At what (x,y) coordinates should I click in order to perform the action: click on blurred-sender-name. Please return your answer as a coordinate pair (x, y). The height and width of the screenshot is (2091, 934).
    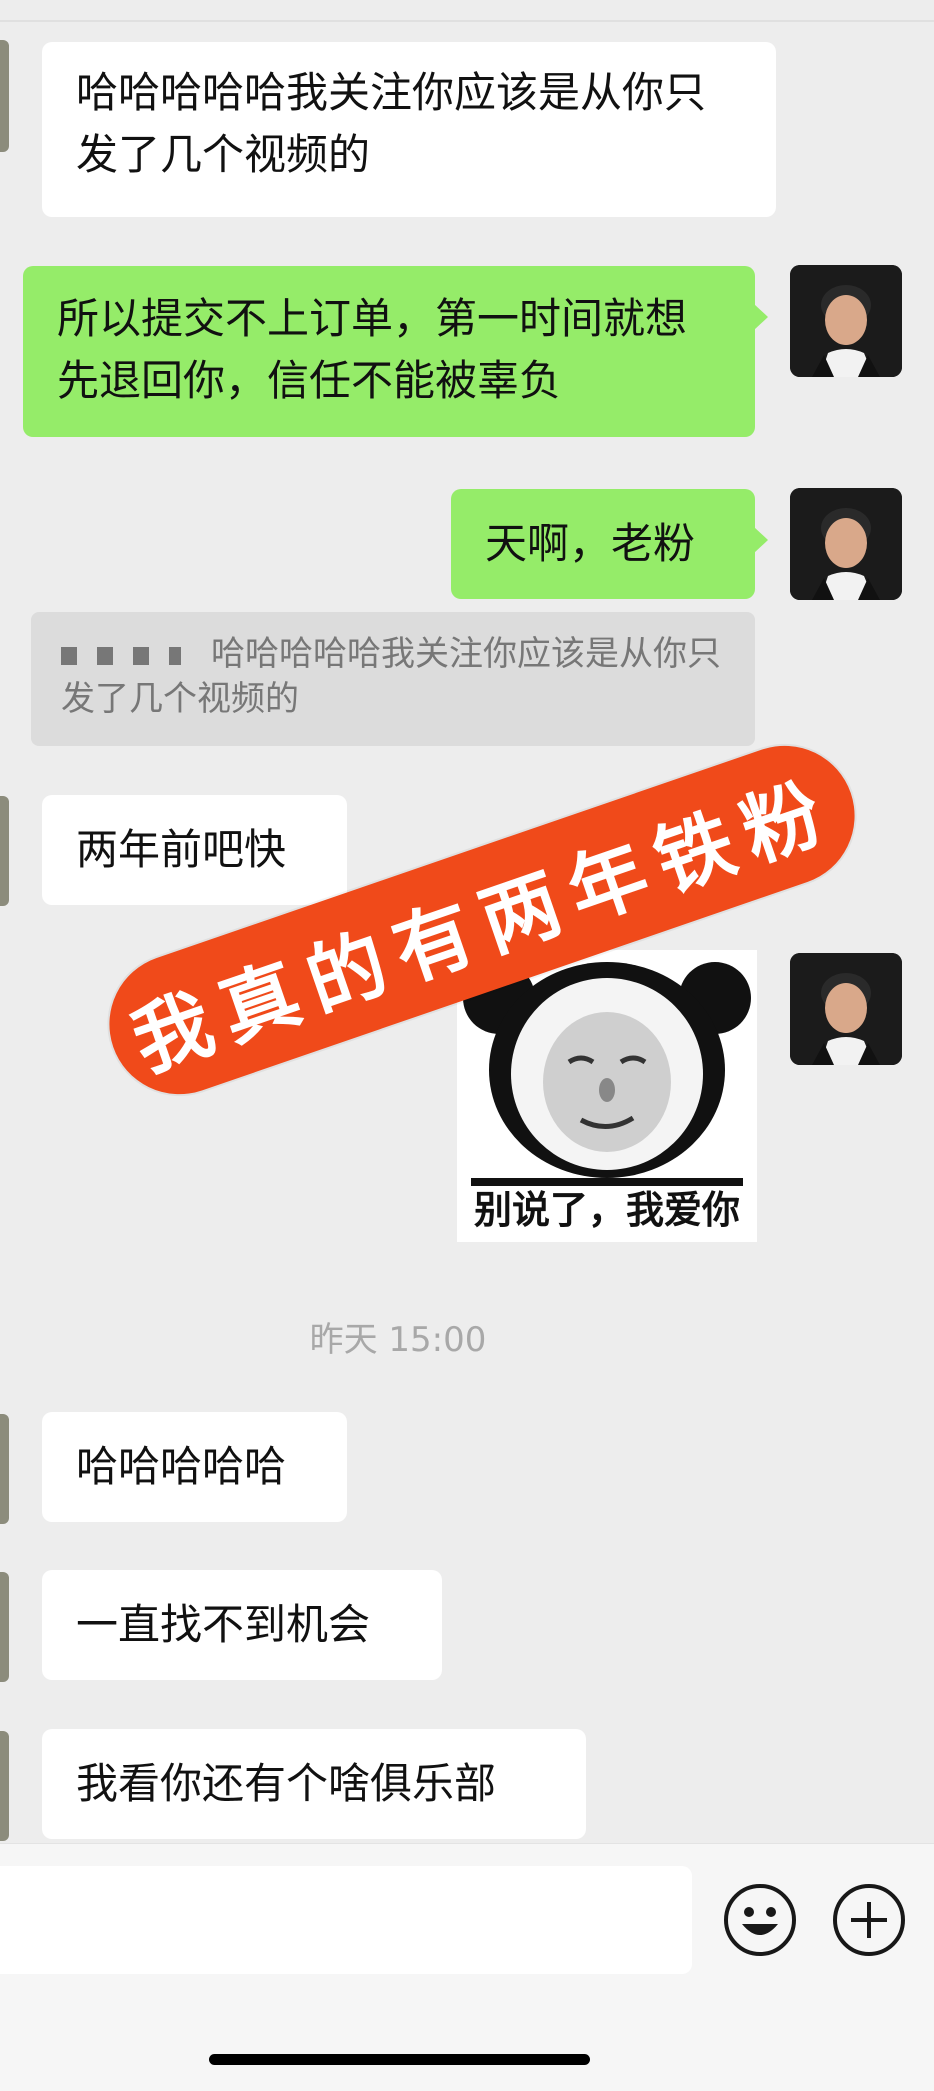
    Looking at the image, I should click on (121, 655).